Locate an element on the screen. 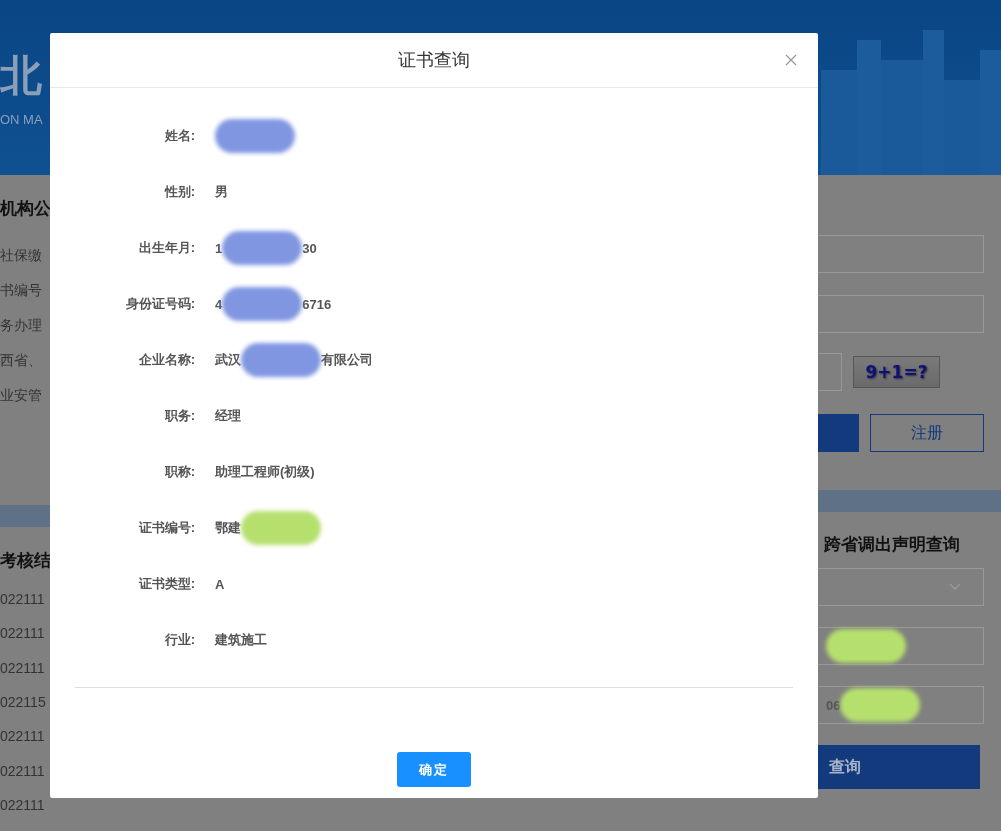 Image resolution: width=1001 pixels, height=831 pixels. field-label: 企业名称: is located at coordinates (166, 360).